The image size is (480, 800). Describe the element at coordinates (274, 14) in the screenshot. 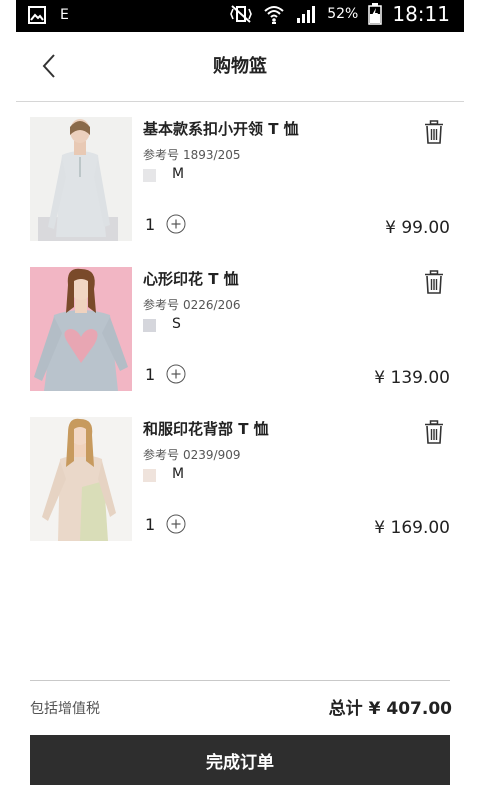

I see `wifi-icon` at that location.